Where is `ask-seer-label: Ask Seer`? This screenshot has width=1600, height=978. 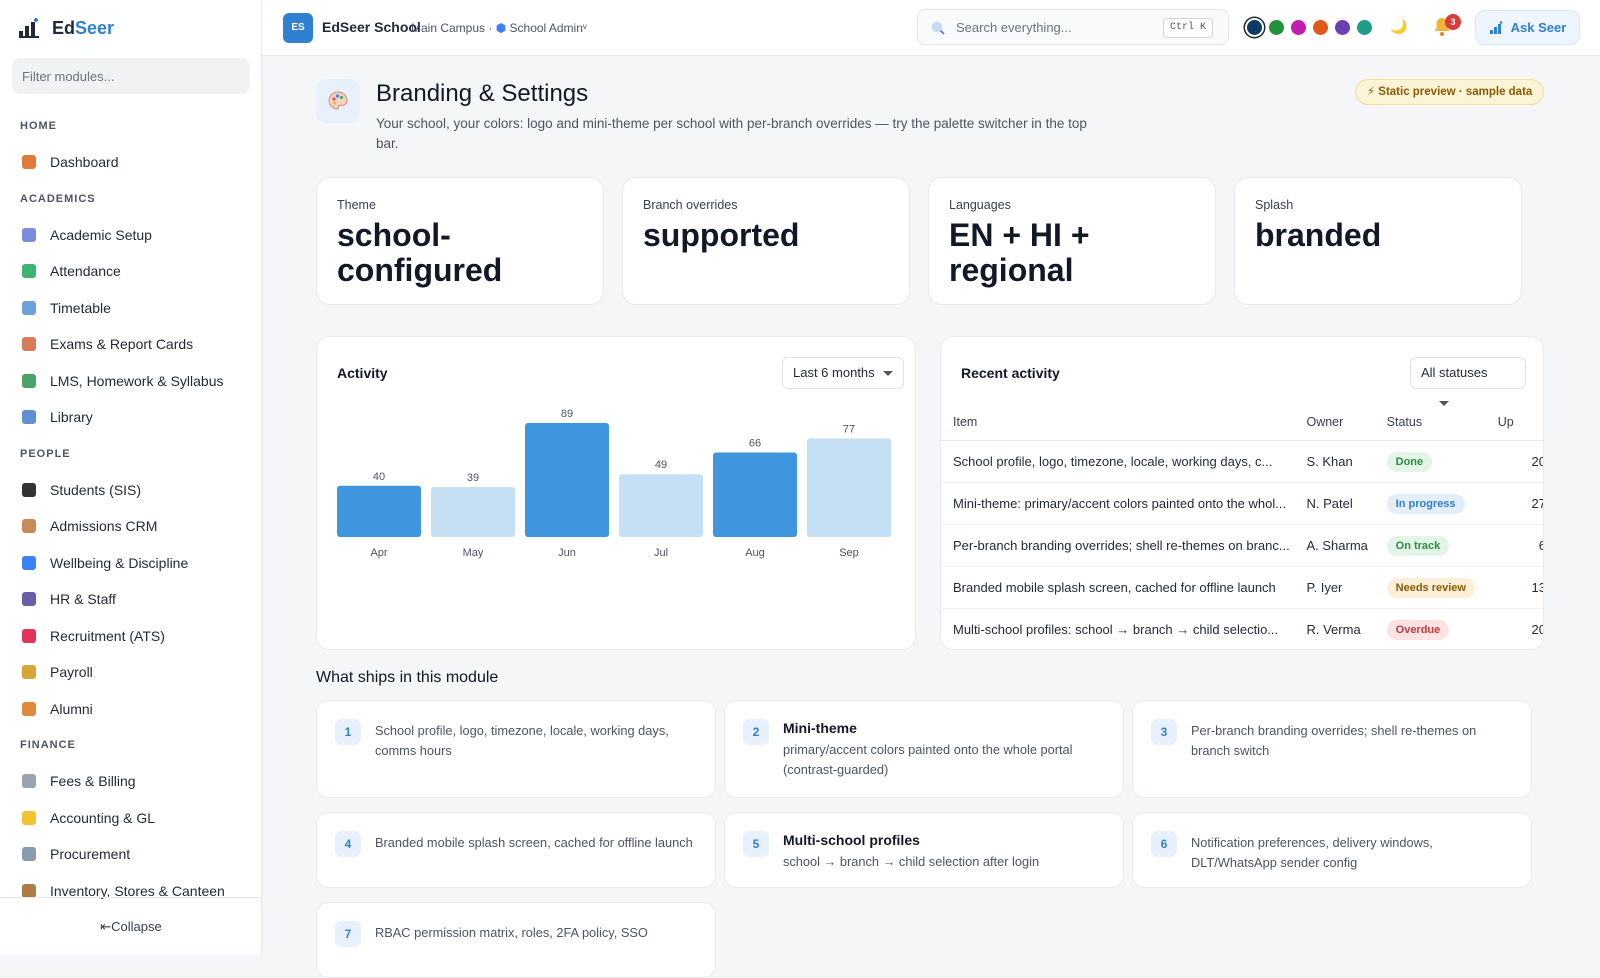 ask-seer-label: Ask Seer is located at coordinates (1538, 27).